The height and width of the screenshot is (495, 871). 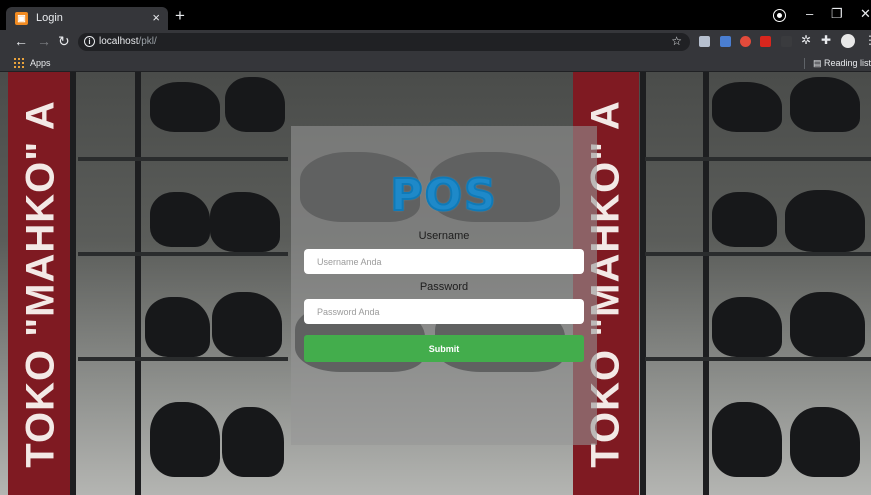 What do you see at coordinates (41, 283) in the screenshot?
I see `store-banner-left: TOKO "MAHKO" A` at bounding box center [41, 283].